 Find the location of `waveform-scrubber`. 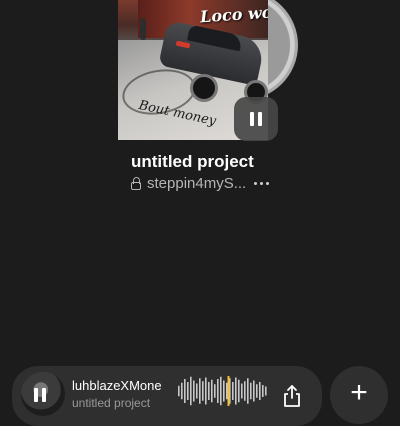

waveform-scrubber is located at coordinates (223, 391).